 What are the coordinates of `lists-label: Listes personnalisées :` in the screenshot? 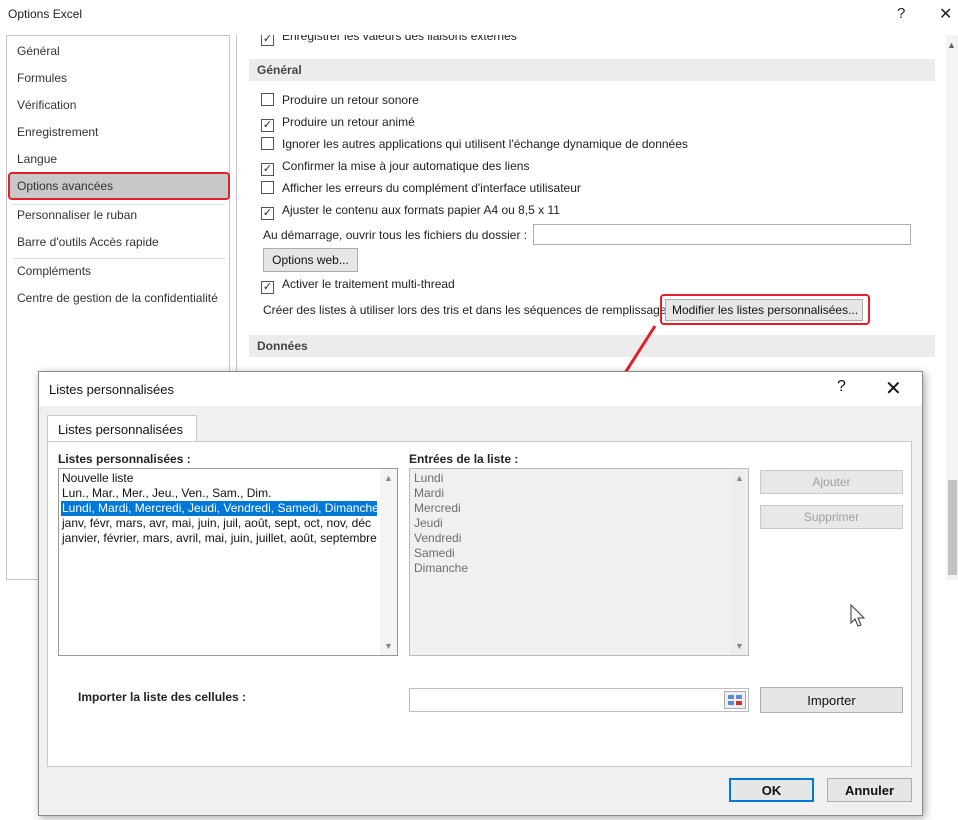 It's located at (124, 459).